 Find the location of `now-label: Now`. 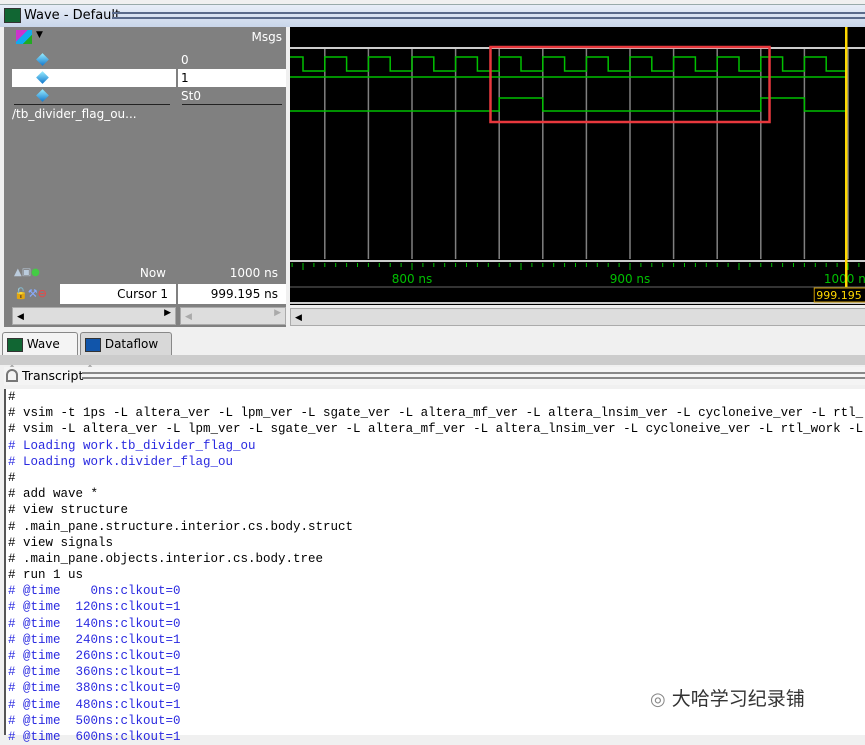

now-label: Now is located at coordinates (152, 273).